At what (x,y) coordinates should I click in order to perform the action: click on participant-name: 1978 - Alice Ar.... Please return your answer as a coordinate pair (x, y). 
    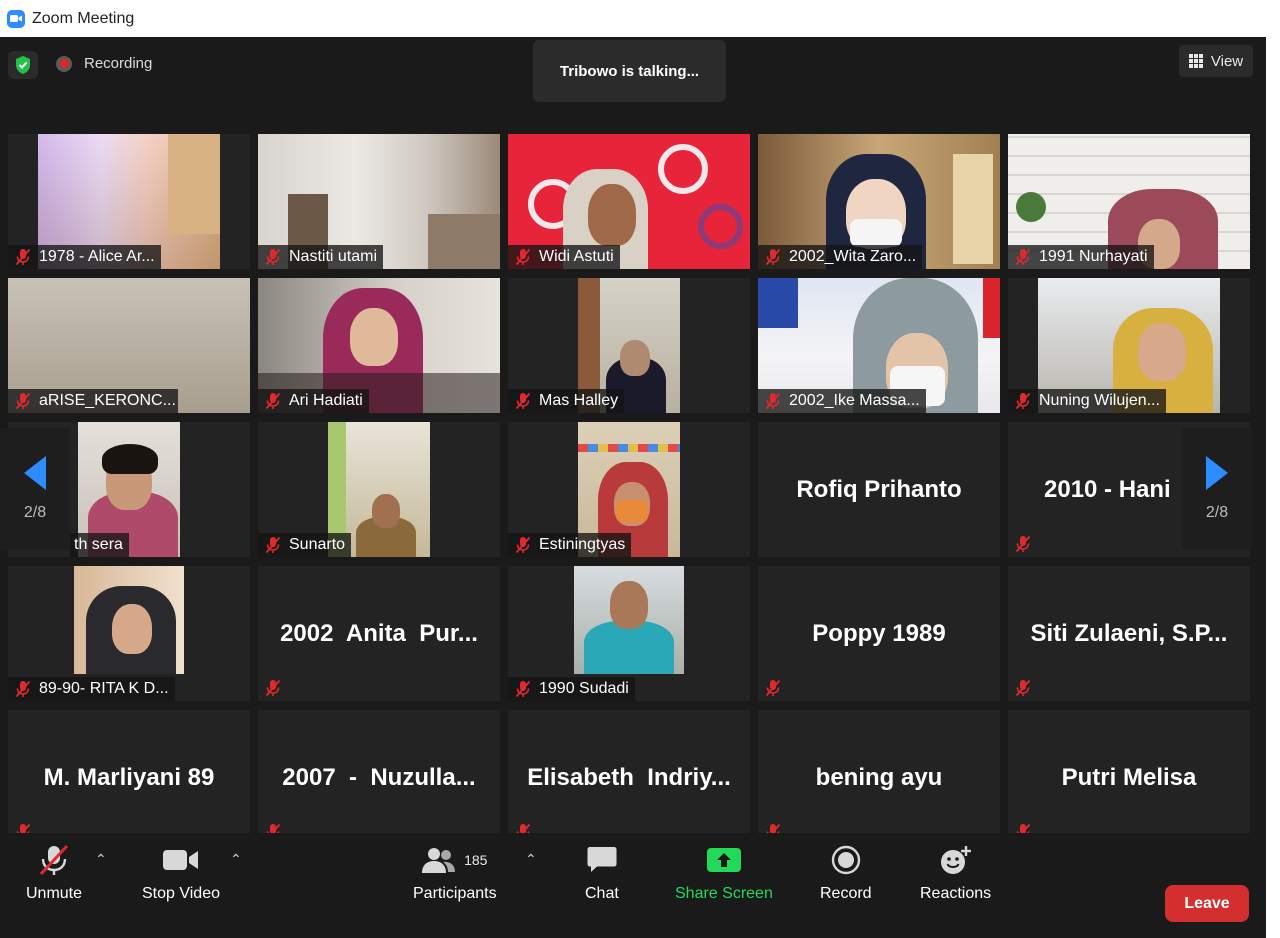
    Looking at the image, I should click on (97, 256).